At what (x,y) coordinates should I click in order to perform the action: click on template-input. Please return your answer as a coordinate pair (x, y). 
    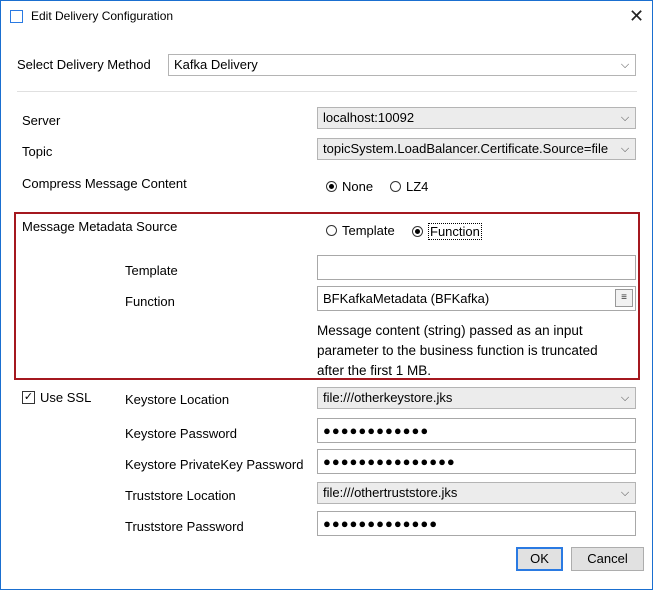
    Looking at the image, I should click on (476, 267).